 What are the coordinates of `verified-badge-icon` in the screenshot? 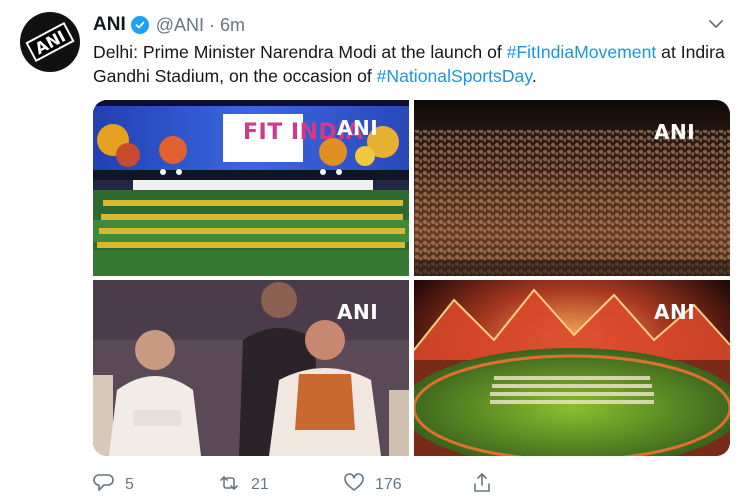 It's located at (139, 25).